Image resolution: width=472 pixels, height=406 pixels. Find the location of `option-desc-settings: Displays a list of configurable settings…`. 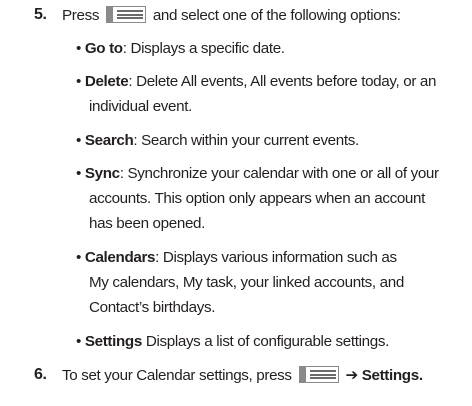

option-desc-settings: Displays a list of configurable settings… is located at coordinates (265, 341).